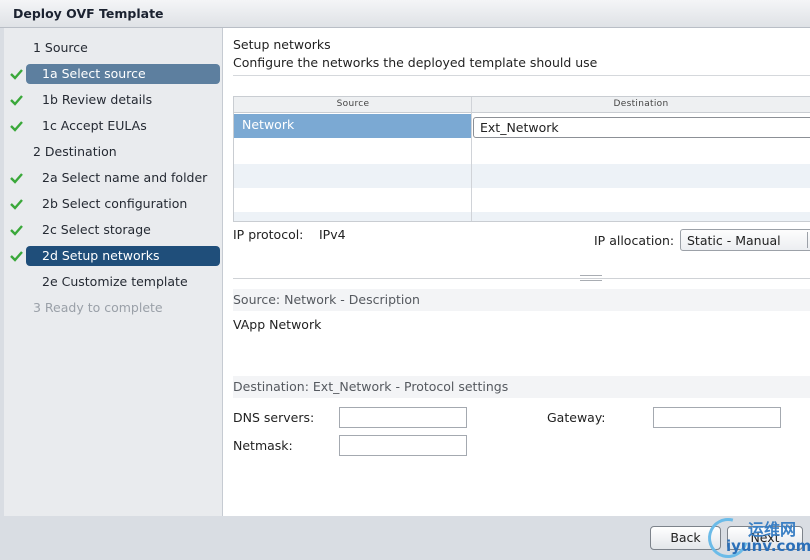 This screenshot has height=560, width=810. I want to click on step-label: 1b Review details, so click(97, 99).